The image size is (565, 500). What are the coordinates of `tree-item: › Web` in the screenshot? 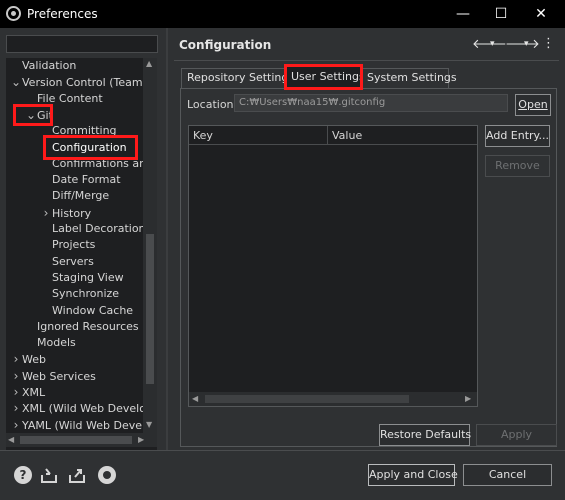 It's located at (28, 359).